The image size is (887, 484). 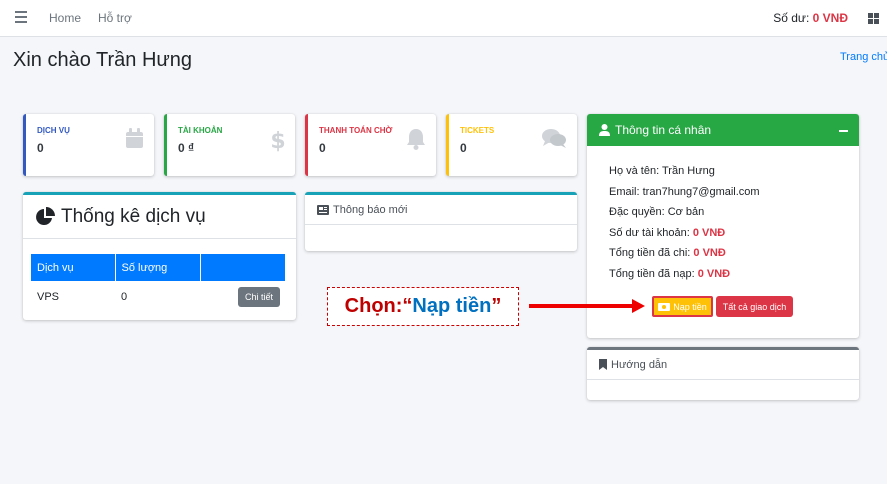 What do you see at coordinates (638, 306) in the screenshot?
I see `annotation-arrow-head` at bounding box center [638, 306].